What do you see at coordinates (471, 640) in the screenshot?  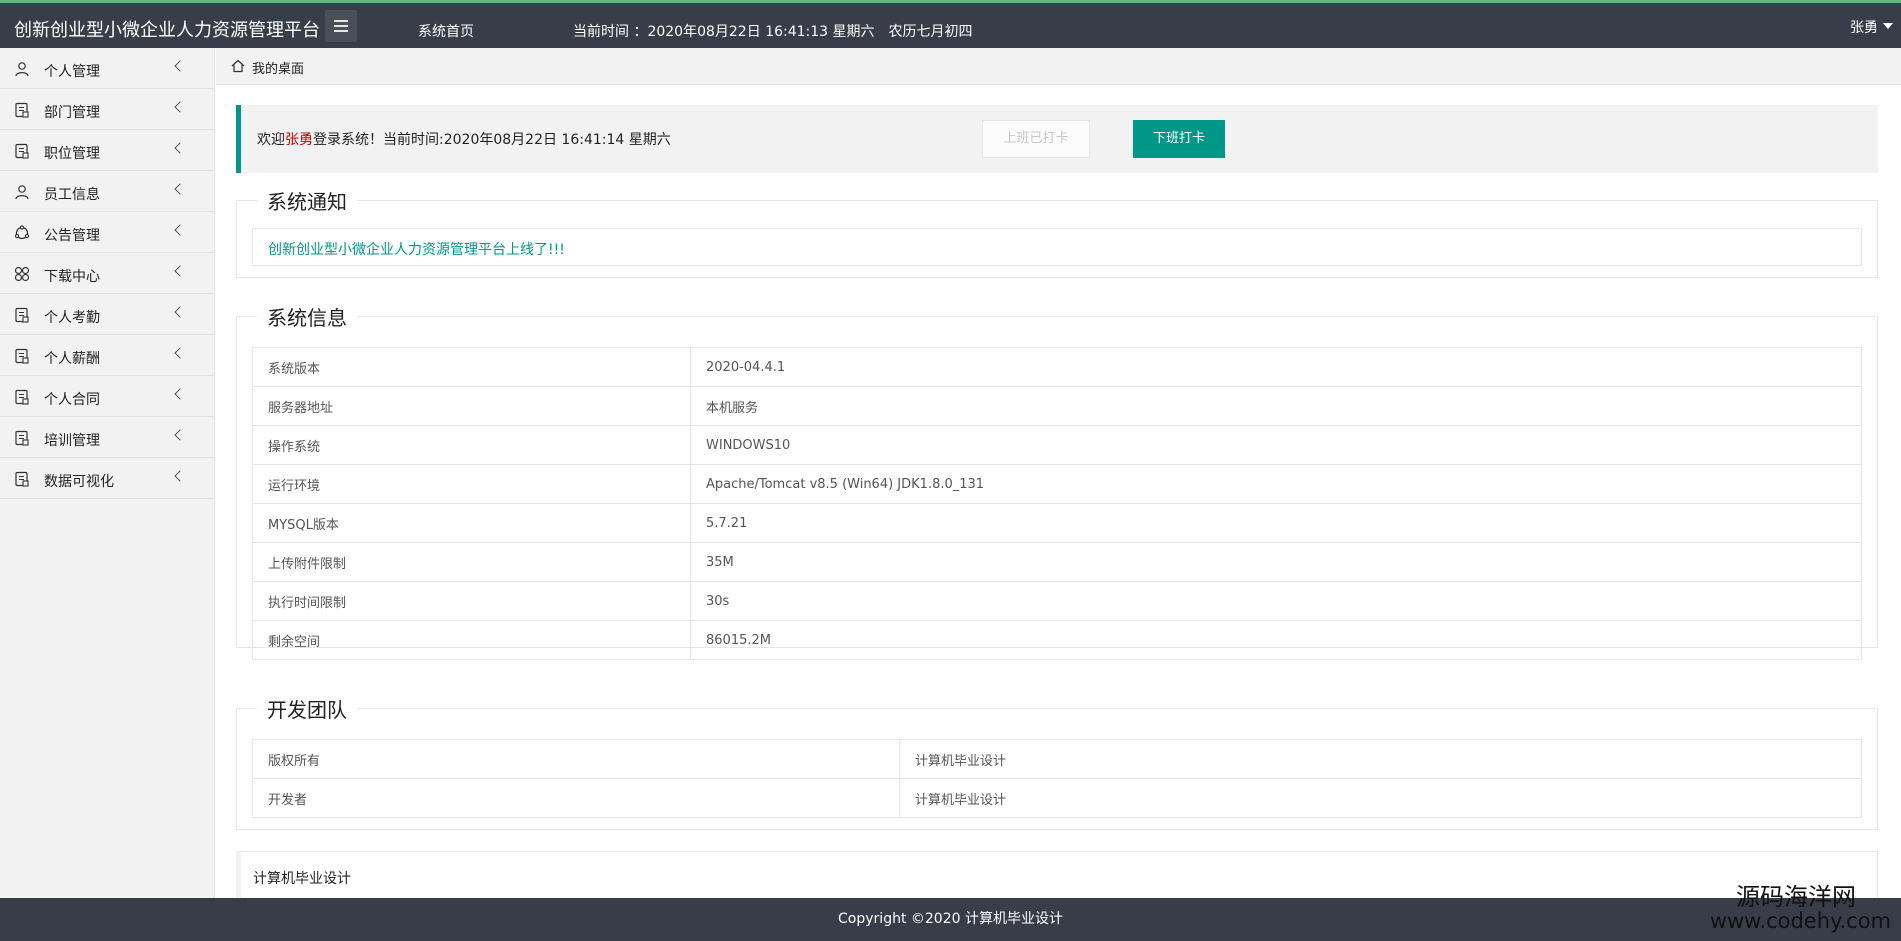 I see `row-key: 剩余空间` at bounding box center [471, 640].